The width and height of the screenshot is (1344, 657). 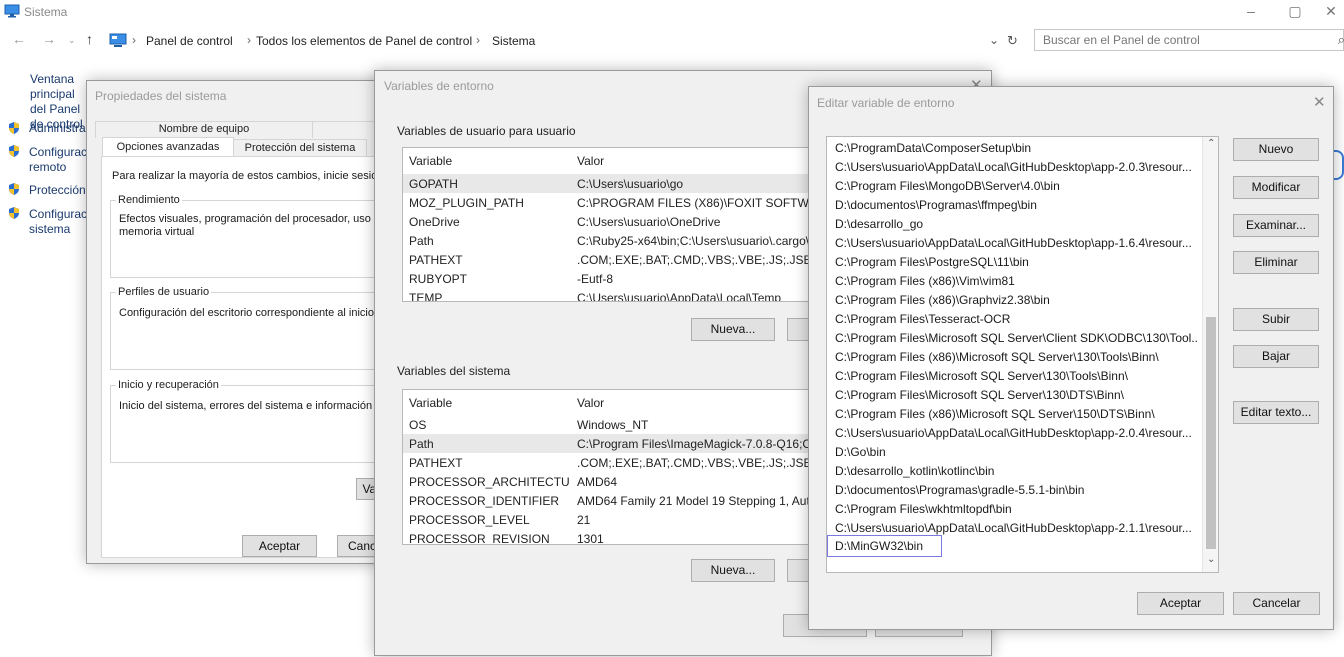 What do you see at coordinates (1341, 40) in the screenshot?
I see `search-icon: ⌕` at bounding box center [1341, 40].